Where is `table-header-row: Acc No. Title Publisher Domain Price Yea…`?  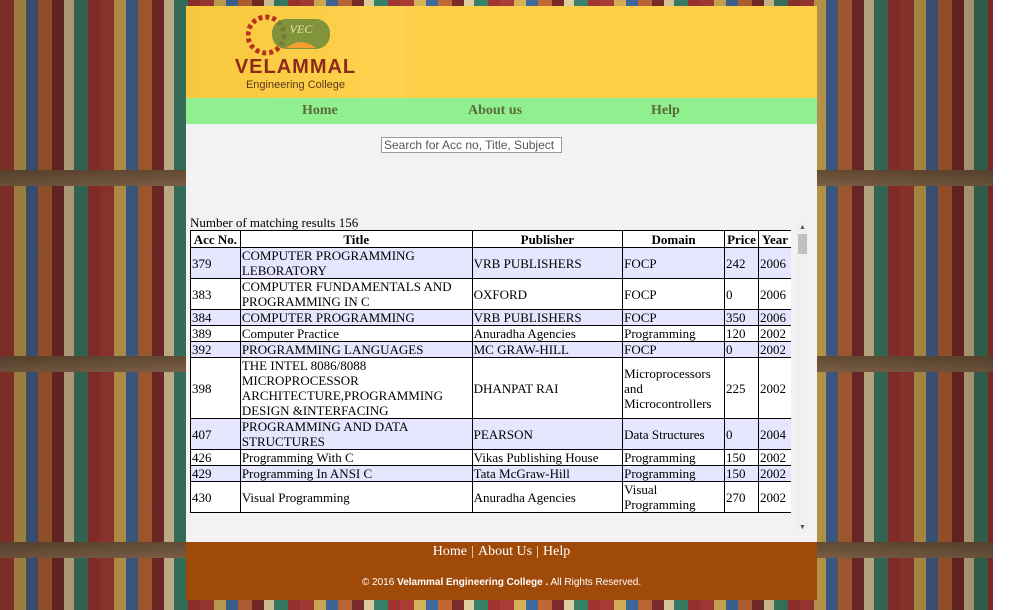 table-header-row: Acc No. Title Publisher Domain Price Yea… is located at coordinates (490, 239).